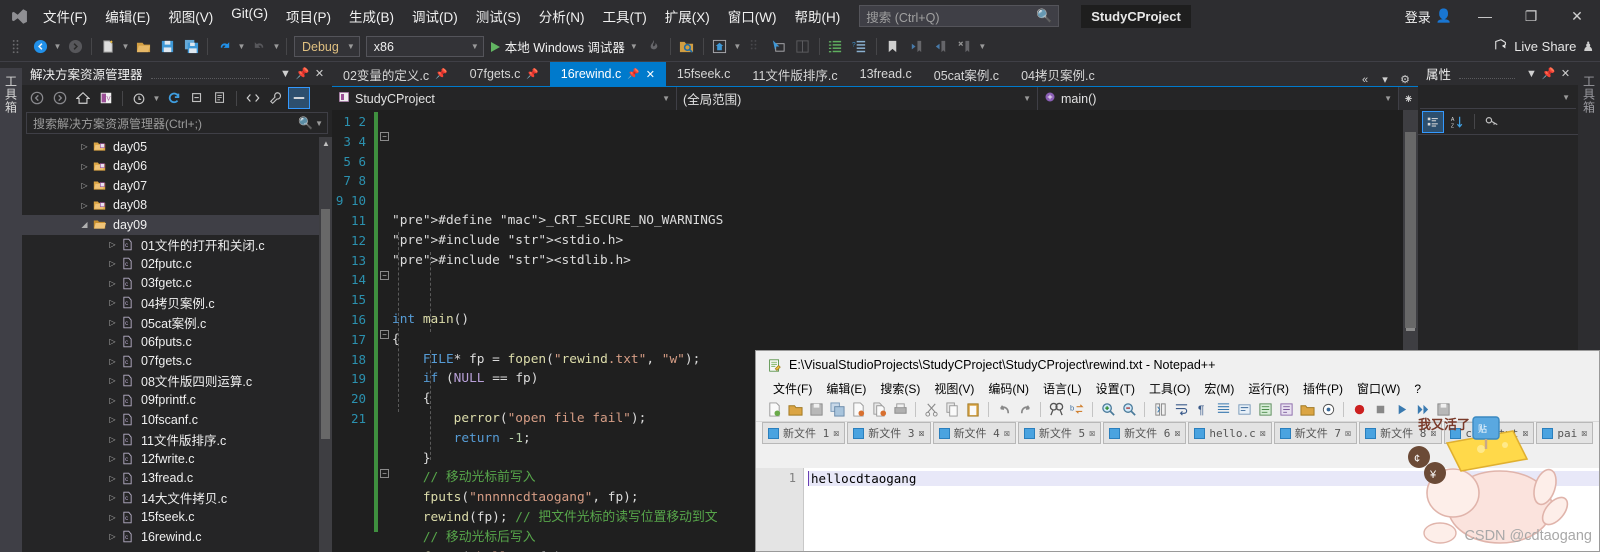 This screenshot has width=1600, height=552. Describe the element at coordinates (1408, 98) in the screenshot. I see `split-editor-icon: ⁕` at that location.